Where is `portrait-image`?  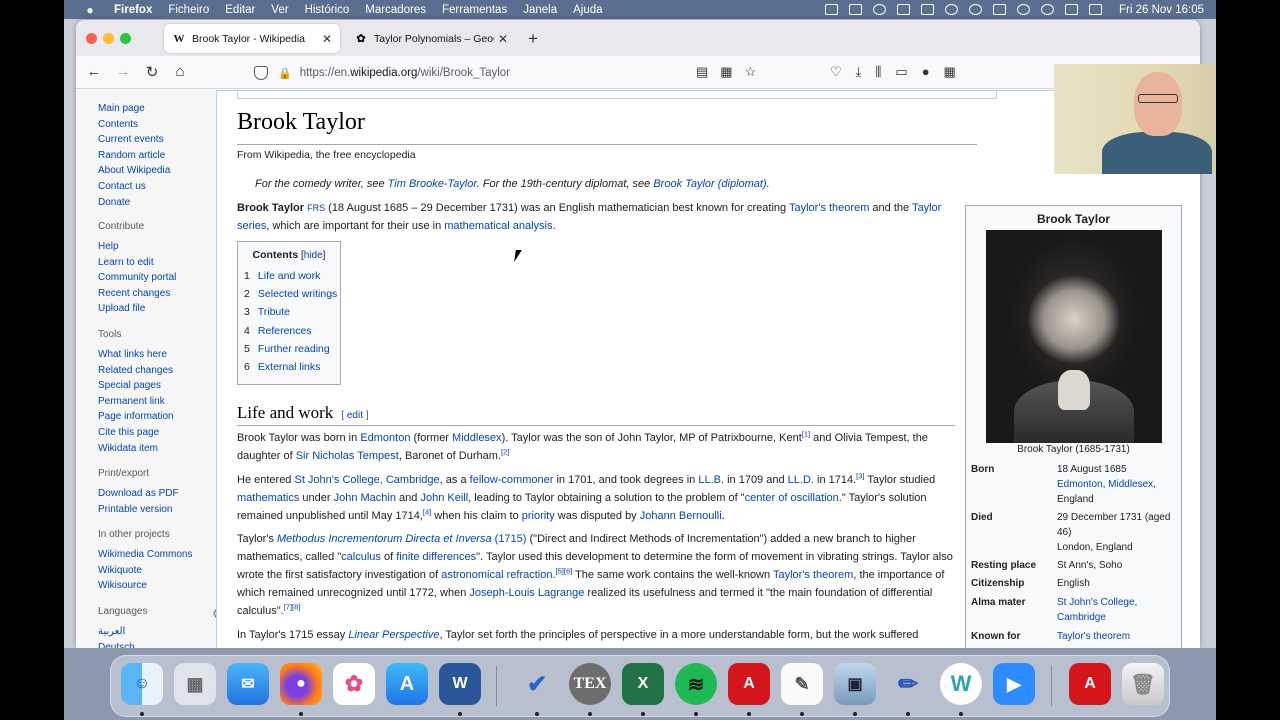 portrait-image is located at coordinates (1074, 336).